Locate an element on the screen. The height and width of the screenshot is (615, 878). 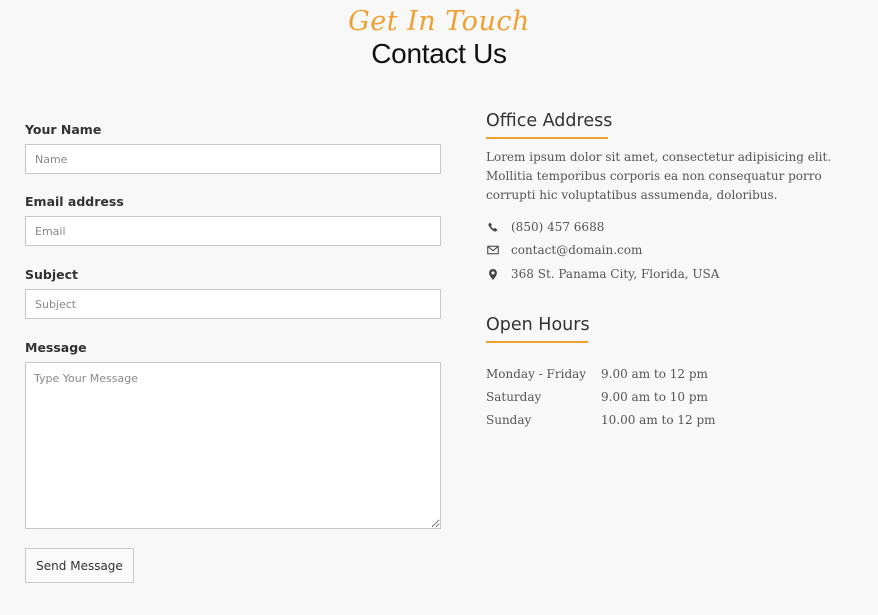
open-hours-title: Open Hours is located at coordinates (538, 325).